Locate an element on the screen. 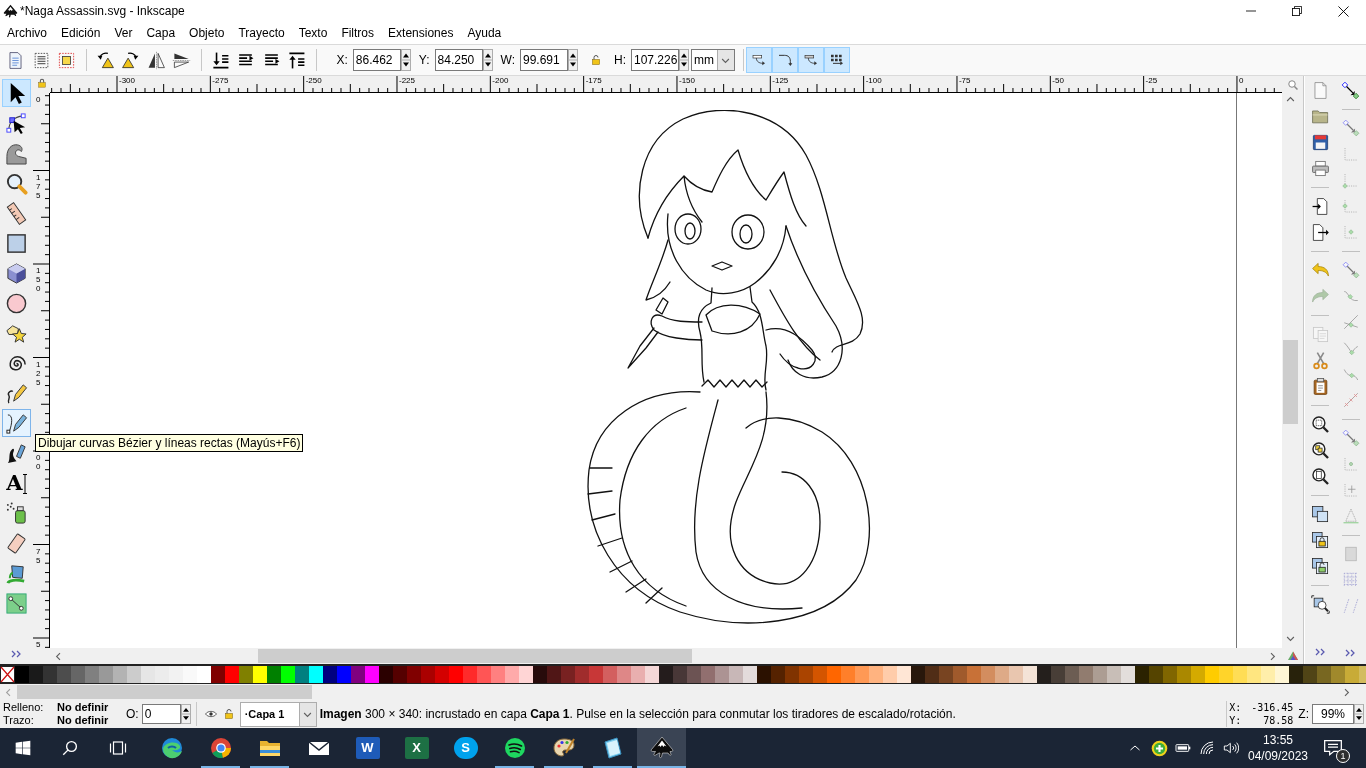 This screenshot has width=1366, height=768. close-icon is located at coordinates (1343, 11).